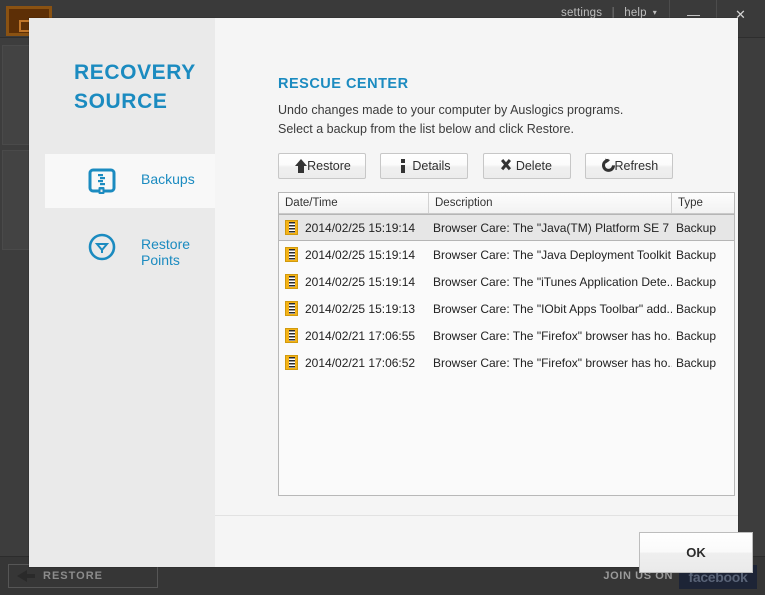 This screenshot has width=765, height=595. Describe the element at coordinates (696, 552) in the screenshot. I see `ok-button: OK` at that location.